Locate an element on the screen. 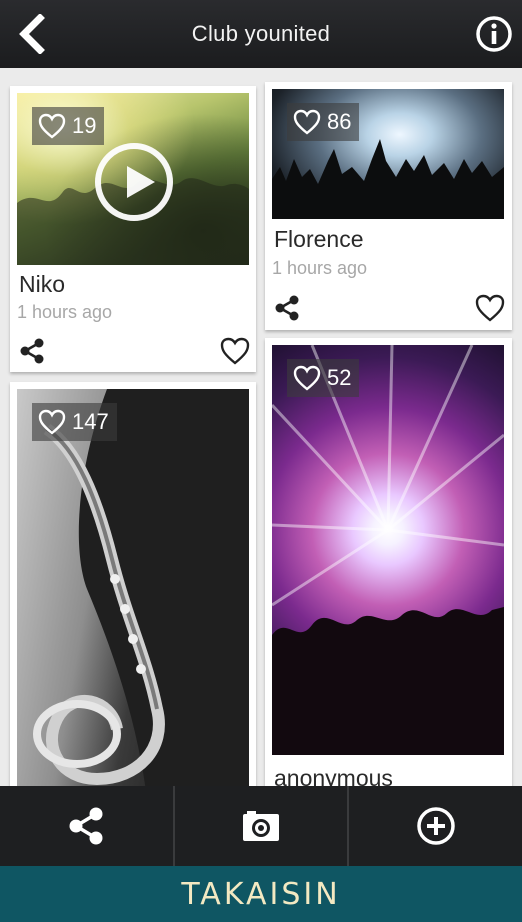  like-count-badge: 52 is located at coordinates (323, 378).